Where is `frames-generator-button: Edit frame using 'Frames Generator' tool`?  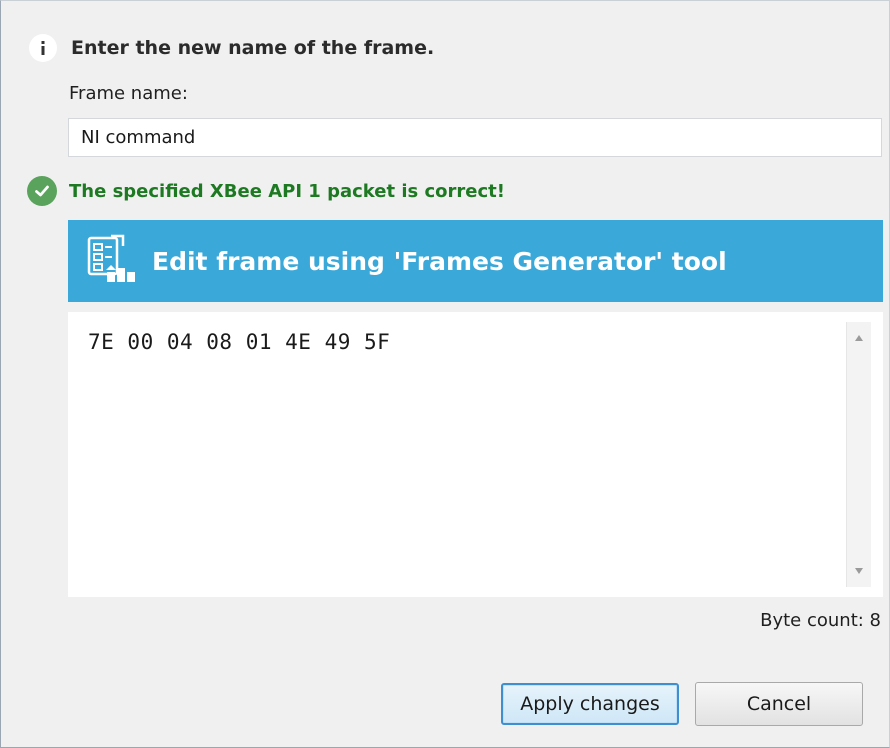 frames-generator-button: Edit frame using 'Frames Generator' tool is located at coordinates (475, 261).